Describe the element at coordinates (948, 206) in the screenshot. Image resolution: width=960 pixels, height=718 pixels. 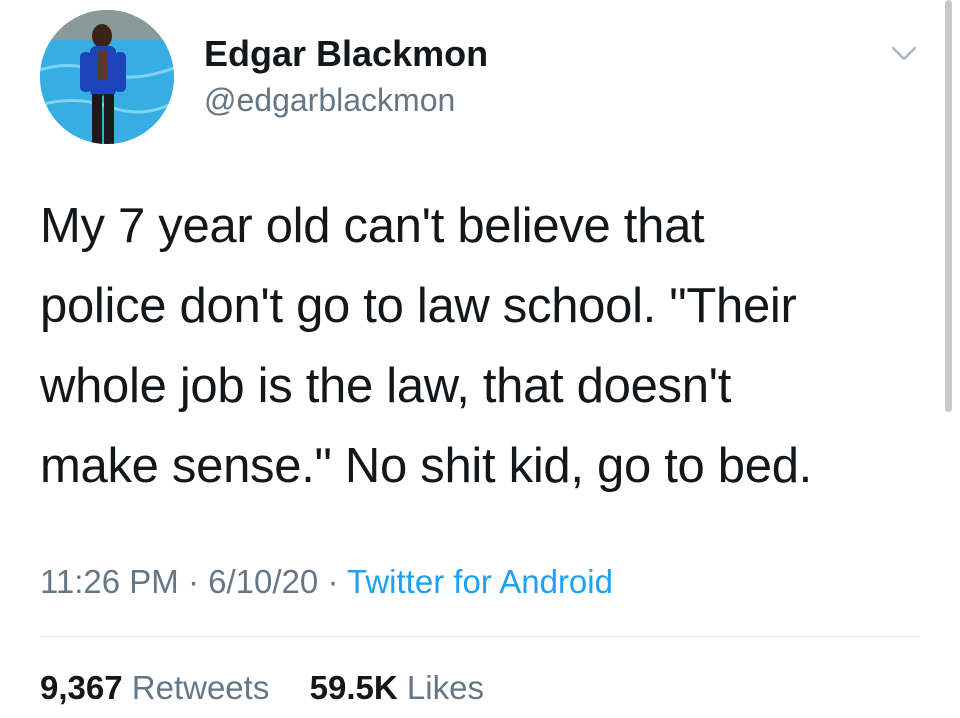
I see `scrollbar` at that location.